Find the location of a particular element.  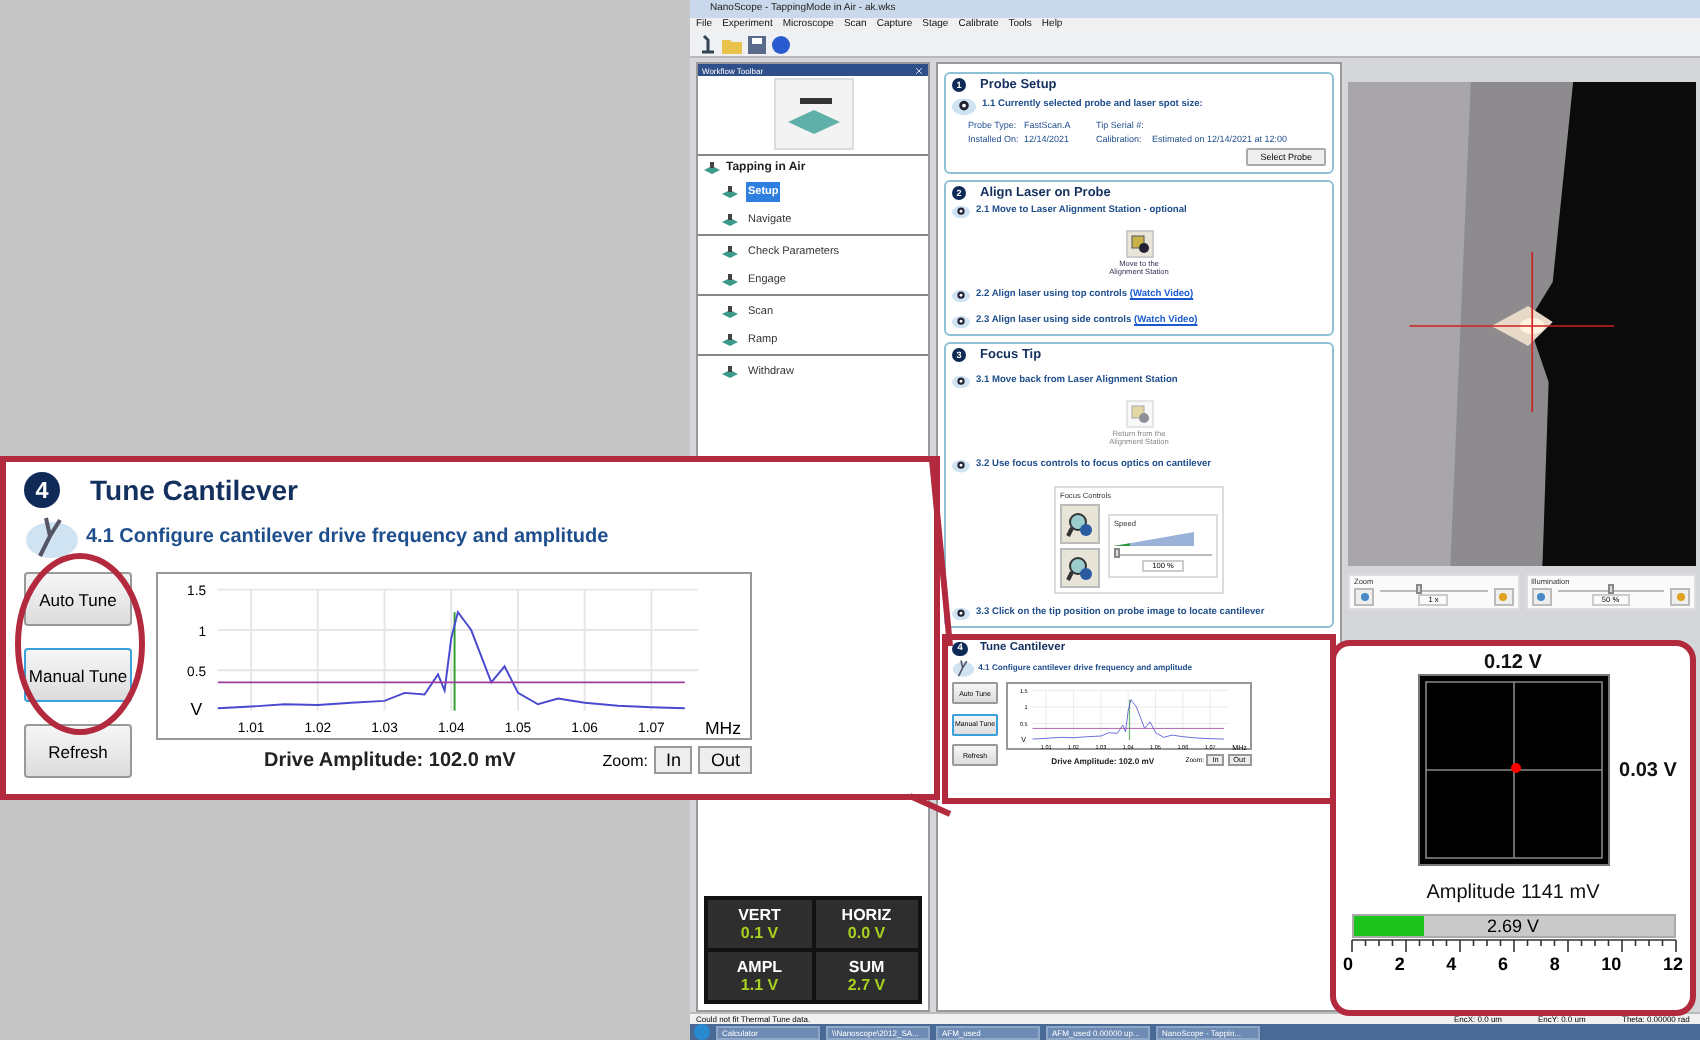

step-text: 4.1 Configure cantilever drive frequency and amplitude is located at coordinates (347, 536).